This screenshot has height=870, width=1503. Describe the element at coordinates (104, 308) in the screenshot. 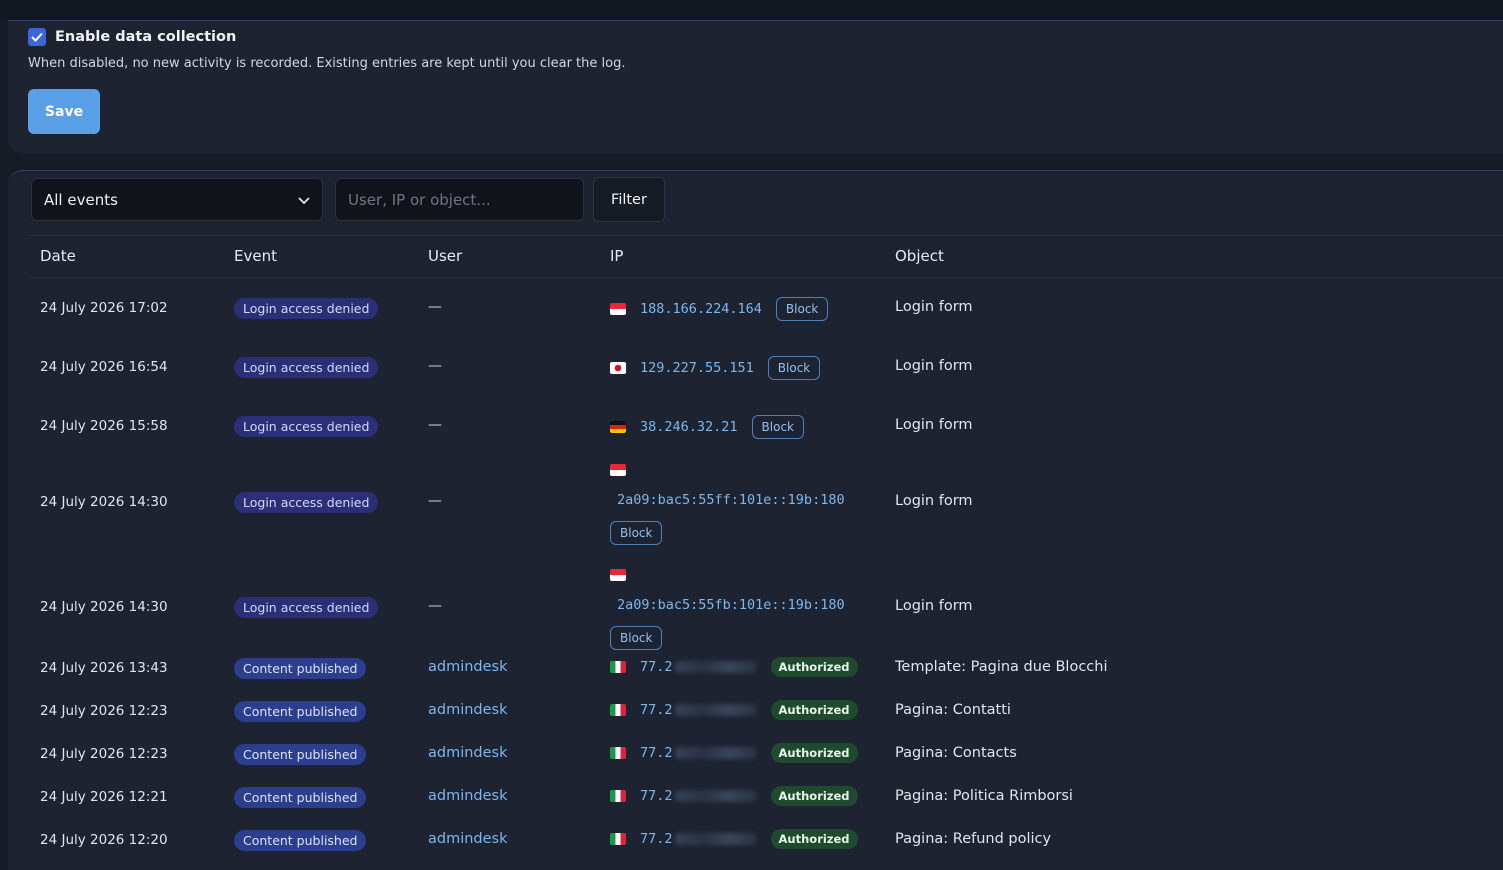

I see `date-cell: 24 July 2026 17:02` at that location.